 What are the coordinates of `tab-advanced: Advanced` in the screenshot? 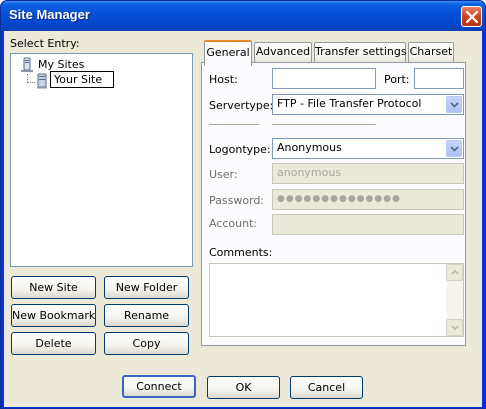 It's located at (283, 52).